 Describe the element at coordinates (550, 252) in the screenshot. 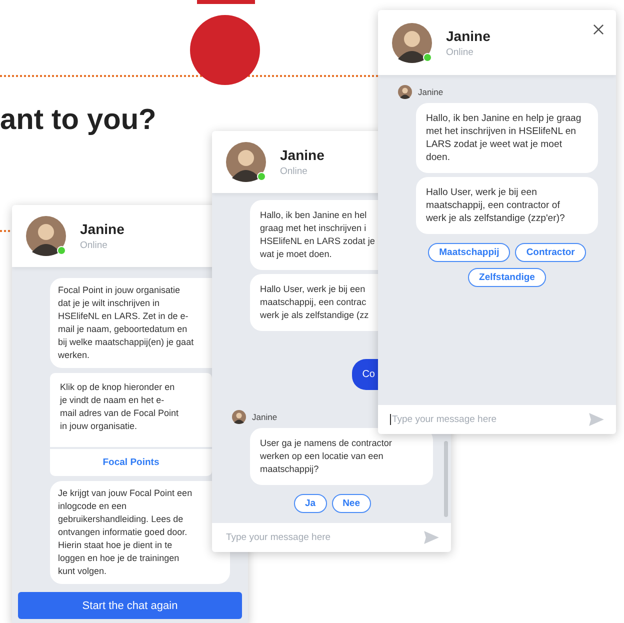

I see `choice-button: Contractor` at that location.